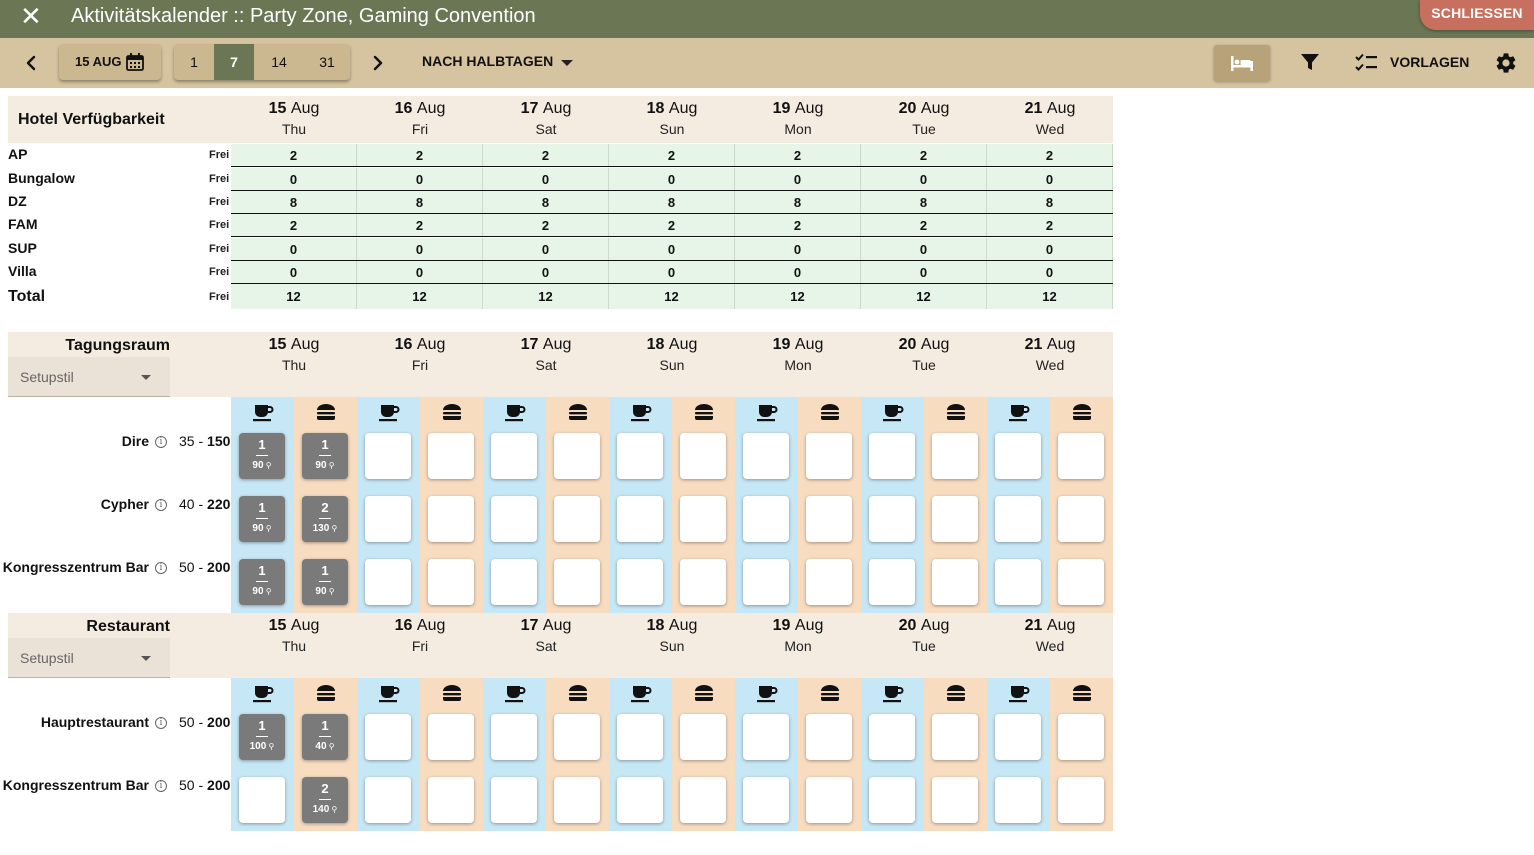 This screenshot has width=1534, height=855. What do you see at coordinates (194, 62) in the screenshot?
I see `range-option-1: 1` at bounding box center [194, 62].